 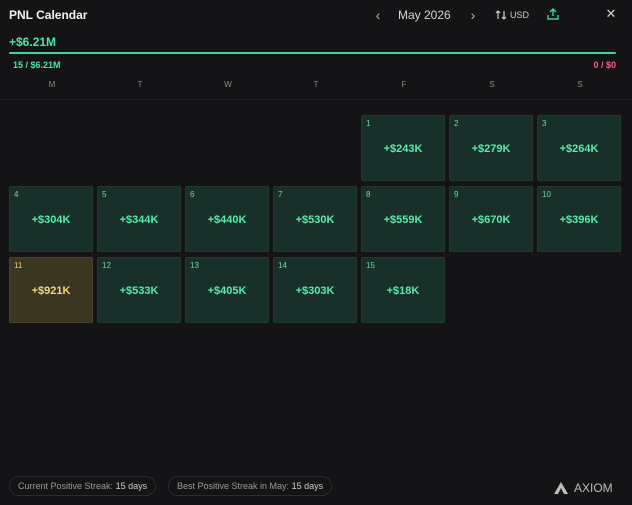 I want to click on day-pnl: +$279K, so click(x=491, y=149).